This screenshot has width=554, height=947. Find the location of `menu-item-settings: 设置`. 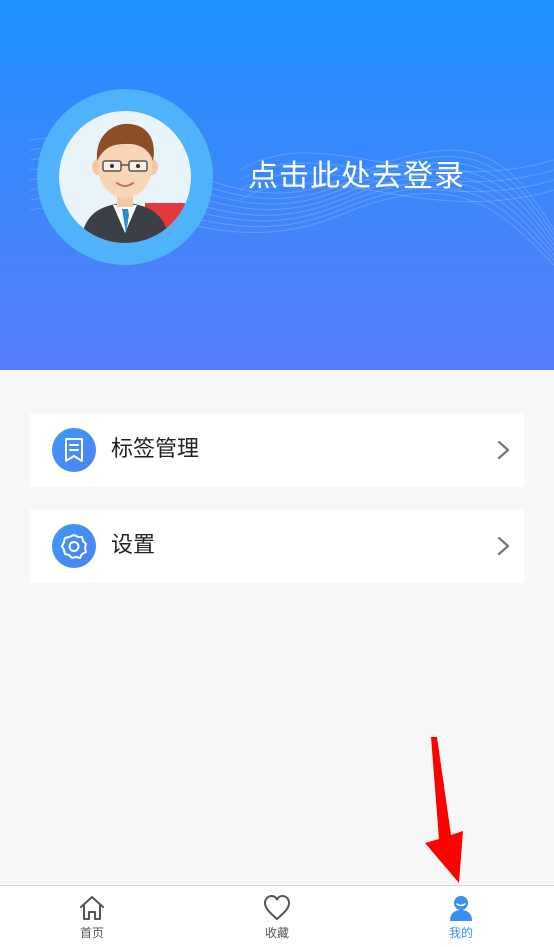

menu-item-settings: 设置 is located at coordinates (277, 546).